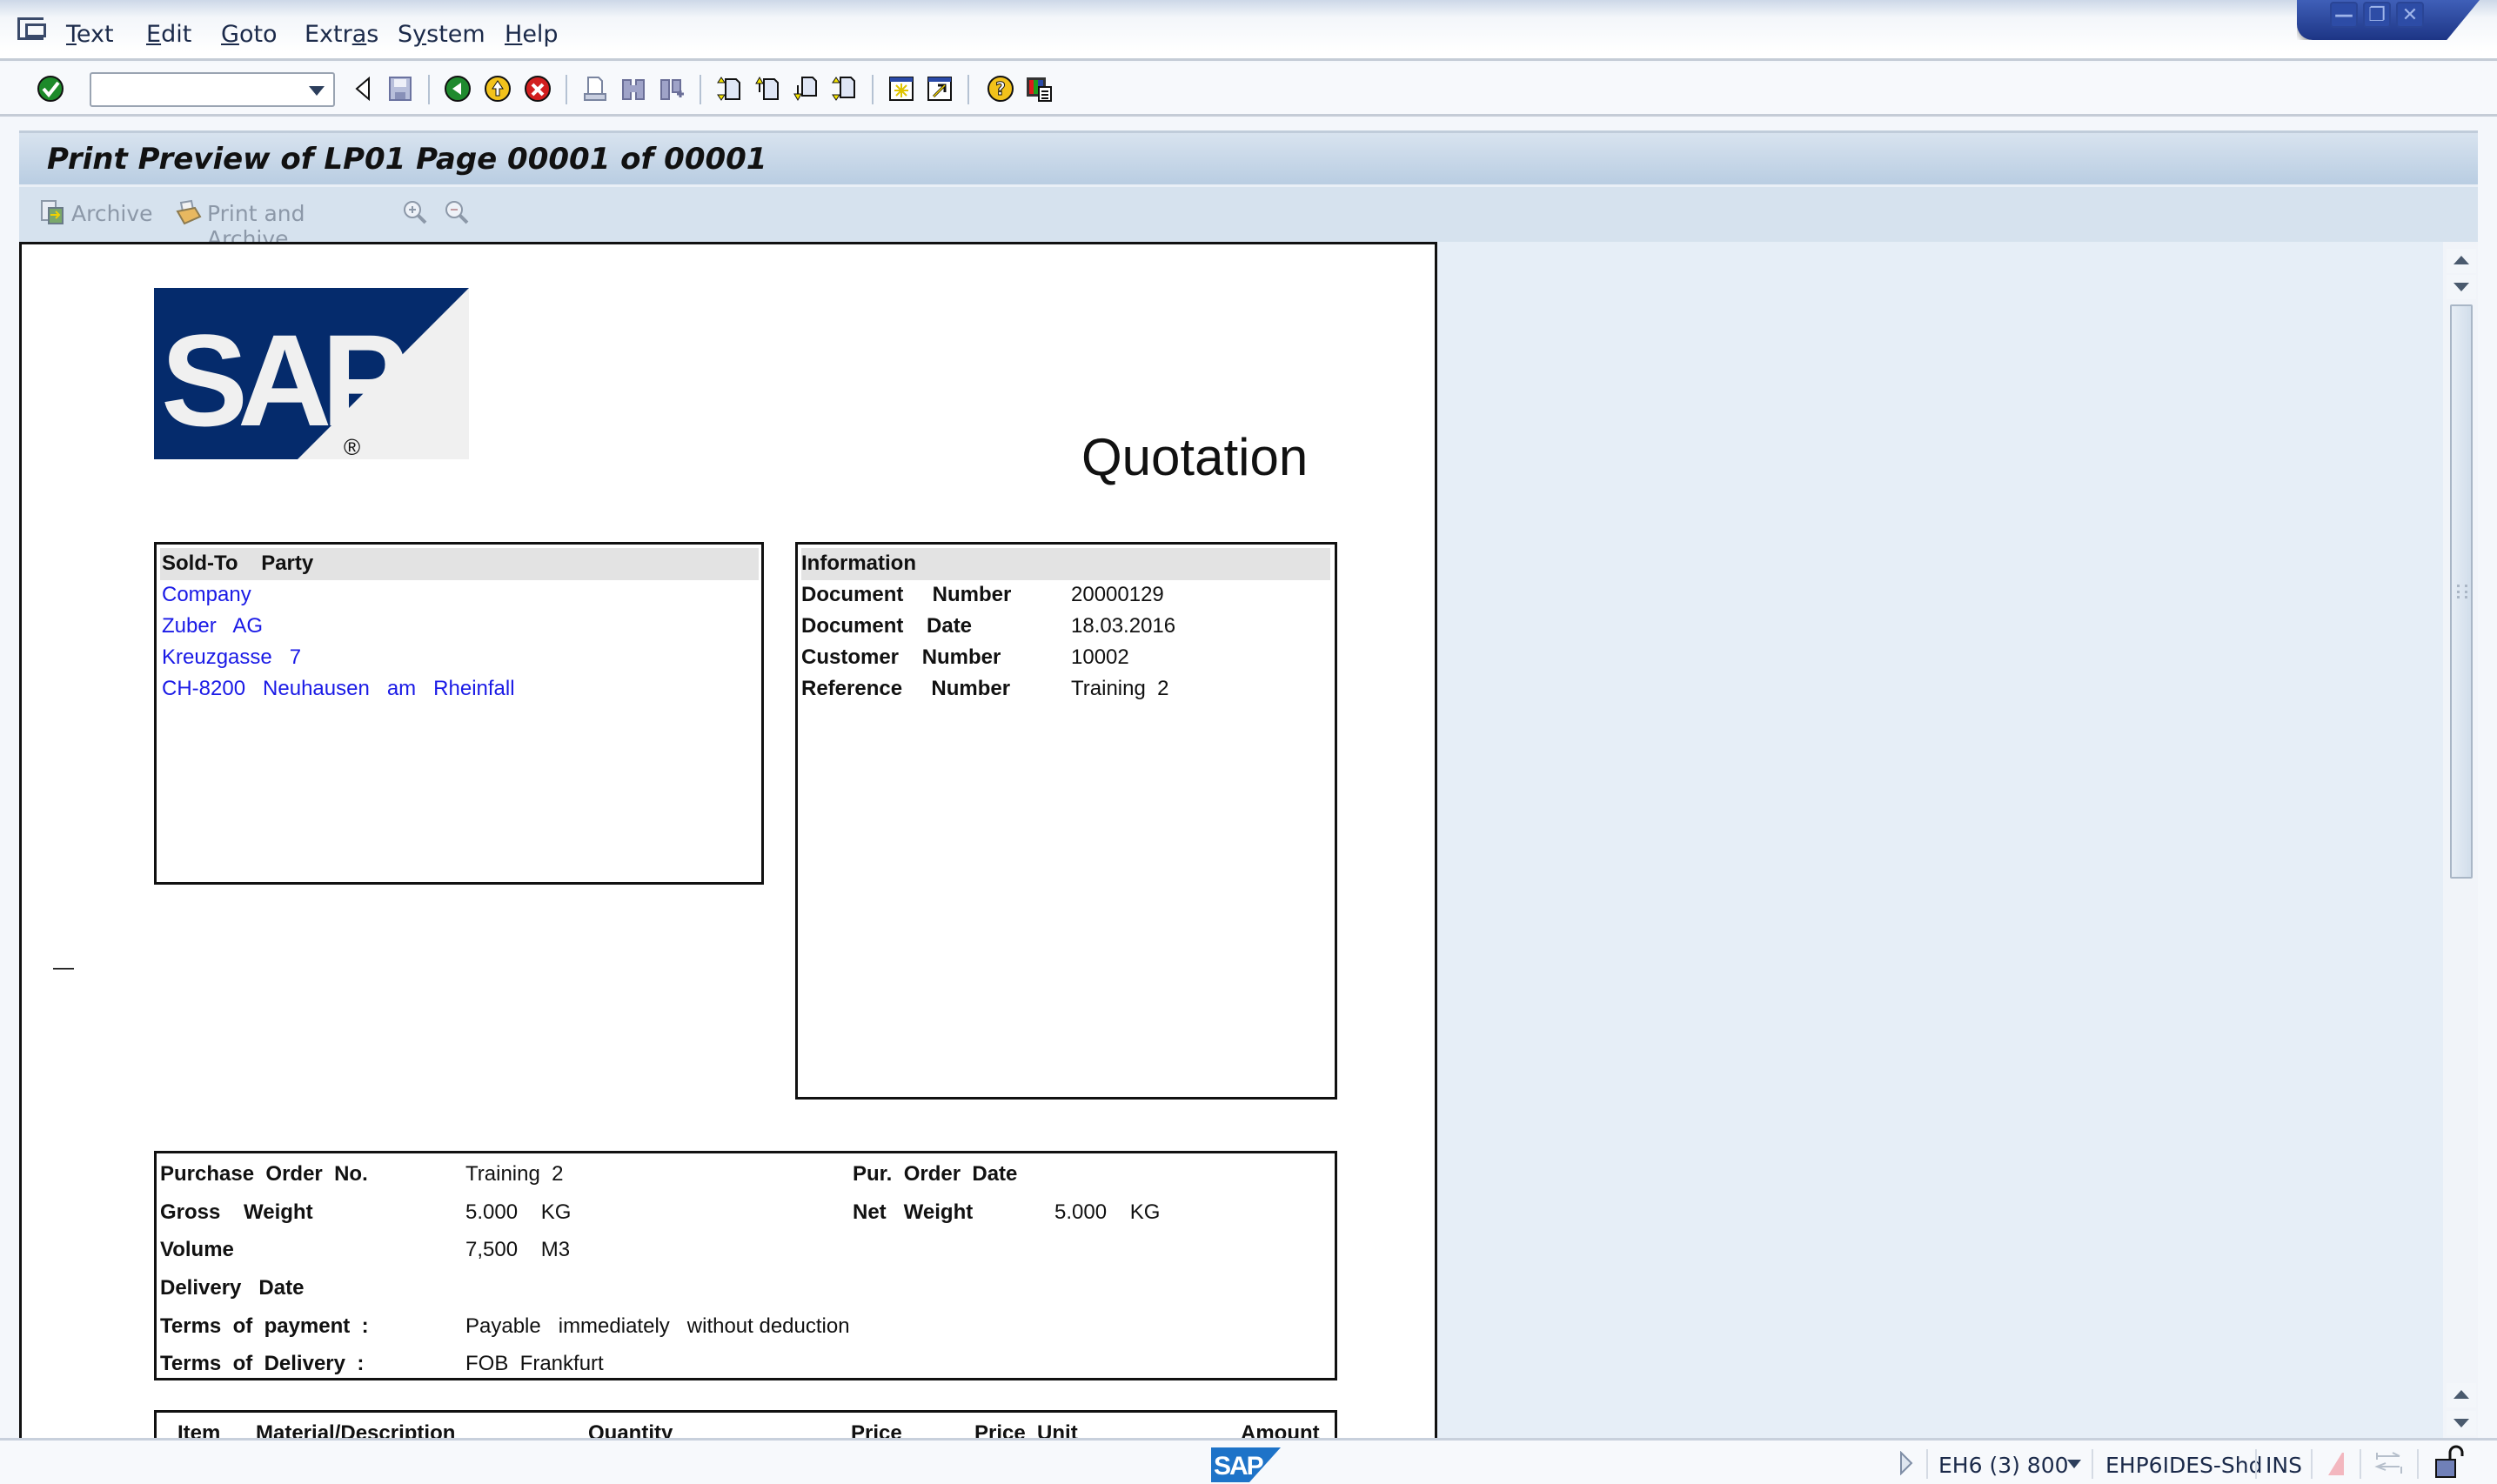 The width and height of the screenshot is (2497, 1484). What do you see at coordinates (2336, 1464) in the screenshot?
I see `red-status-icon` at bounding box center [2336, 1464].